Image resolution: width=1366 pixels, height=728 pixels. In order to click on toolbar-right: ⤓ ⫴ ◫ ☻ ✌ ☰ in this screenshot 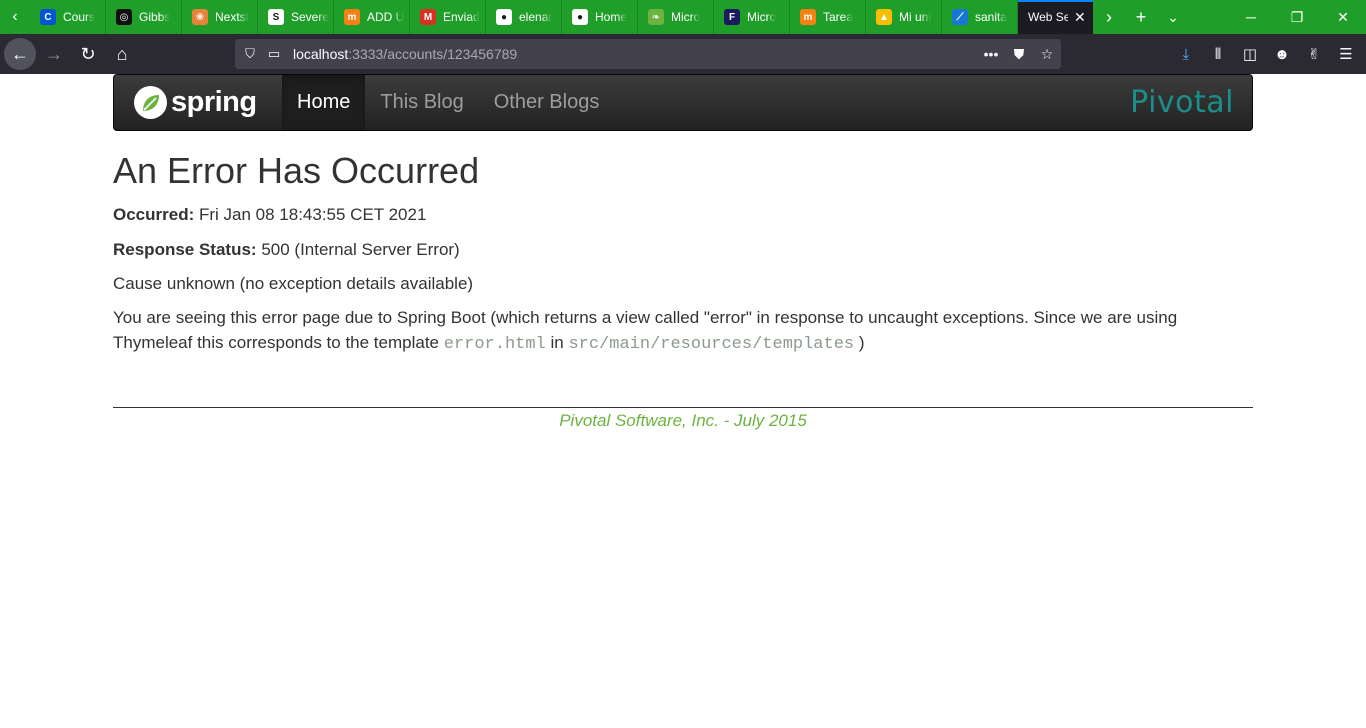, I will do `click(1266, 54)`.